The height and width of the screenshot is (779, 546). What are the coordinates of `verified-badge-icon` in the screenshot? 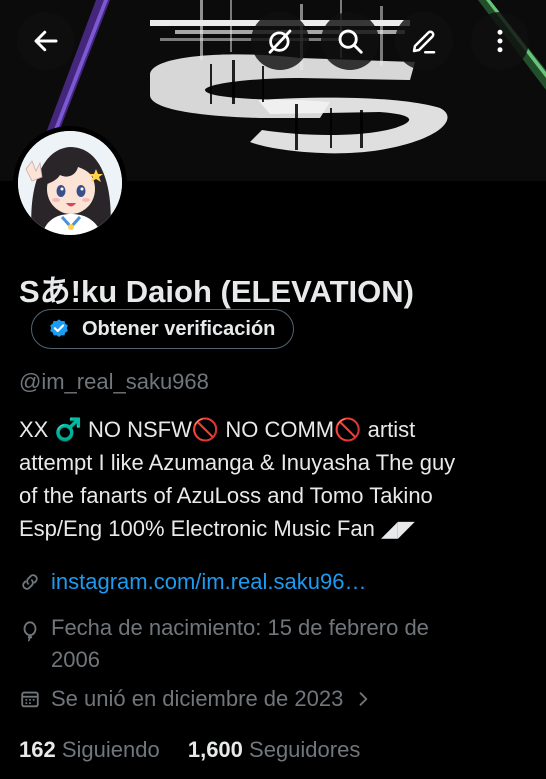 It's located at (59, 328).